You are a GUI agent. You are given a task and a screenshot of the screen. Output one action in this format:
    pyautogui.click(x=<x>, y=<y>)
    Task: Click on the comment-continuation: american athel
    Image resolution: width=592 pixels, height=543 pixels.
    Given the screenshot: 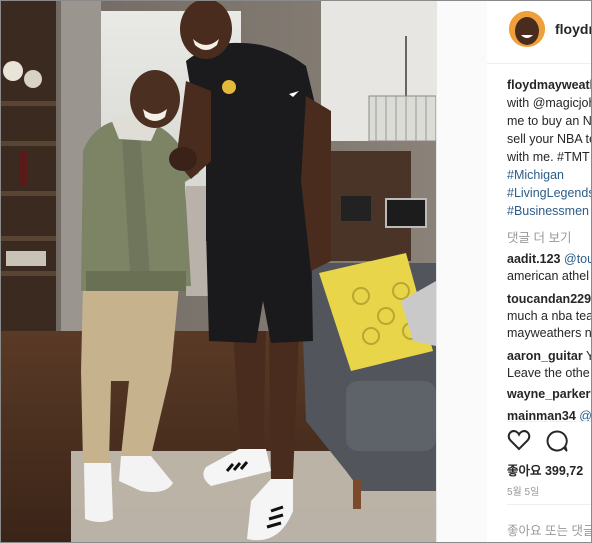 What is the action you would take?
    pyautogui.click(x=548, y=276)
    